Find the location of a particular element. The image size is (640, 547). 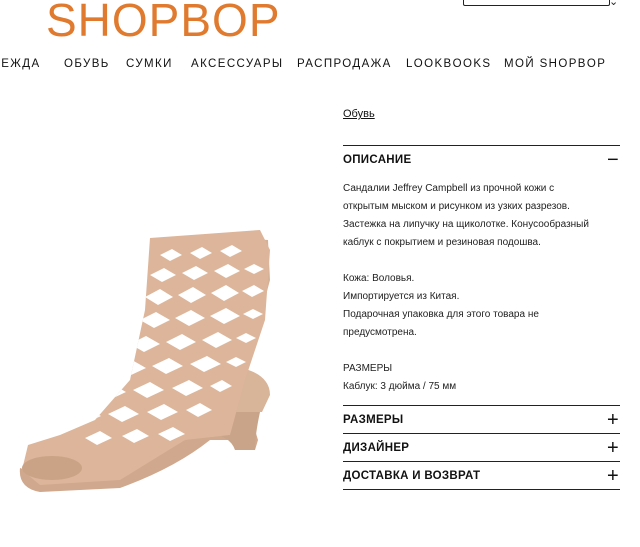

accordion-label: ДОСТАВКА И ВОЗВРАТ is located at coordinates (412, 476).